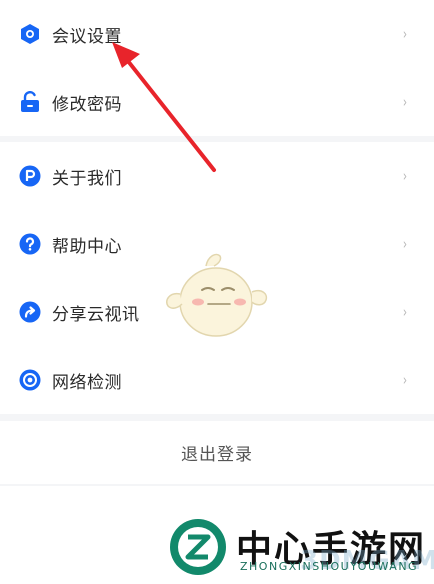 The image size is (434, 584). What do you see at coordinates (87, 104) in the screenshot?
I see `menu-item-label: 修改密码` at bounding box center [87, 104].